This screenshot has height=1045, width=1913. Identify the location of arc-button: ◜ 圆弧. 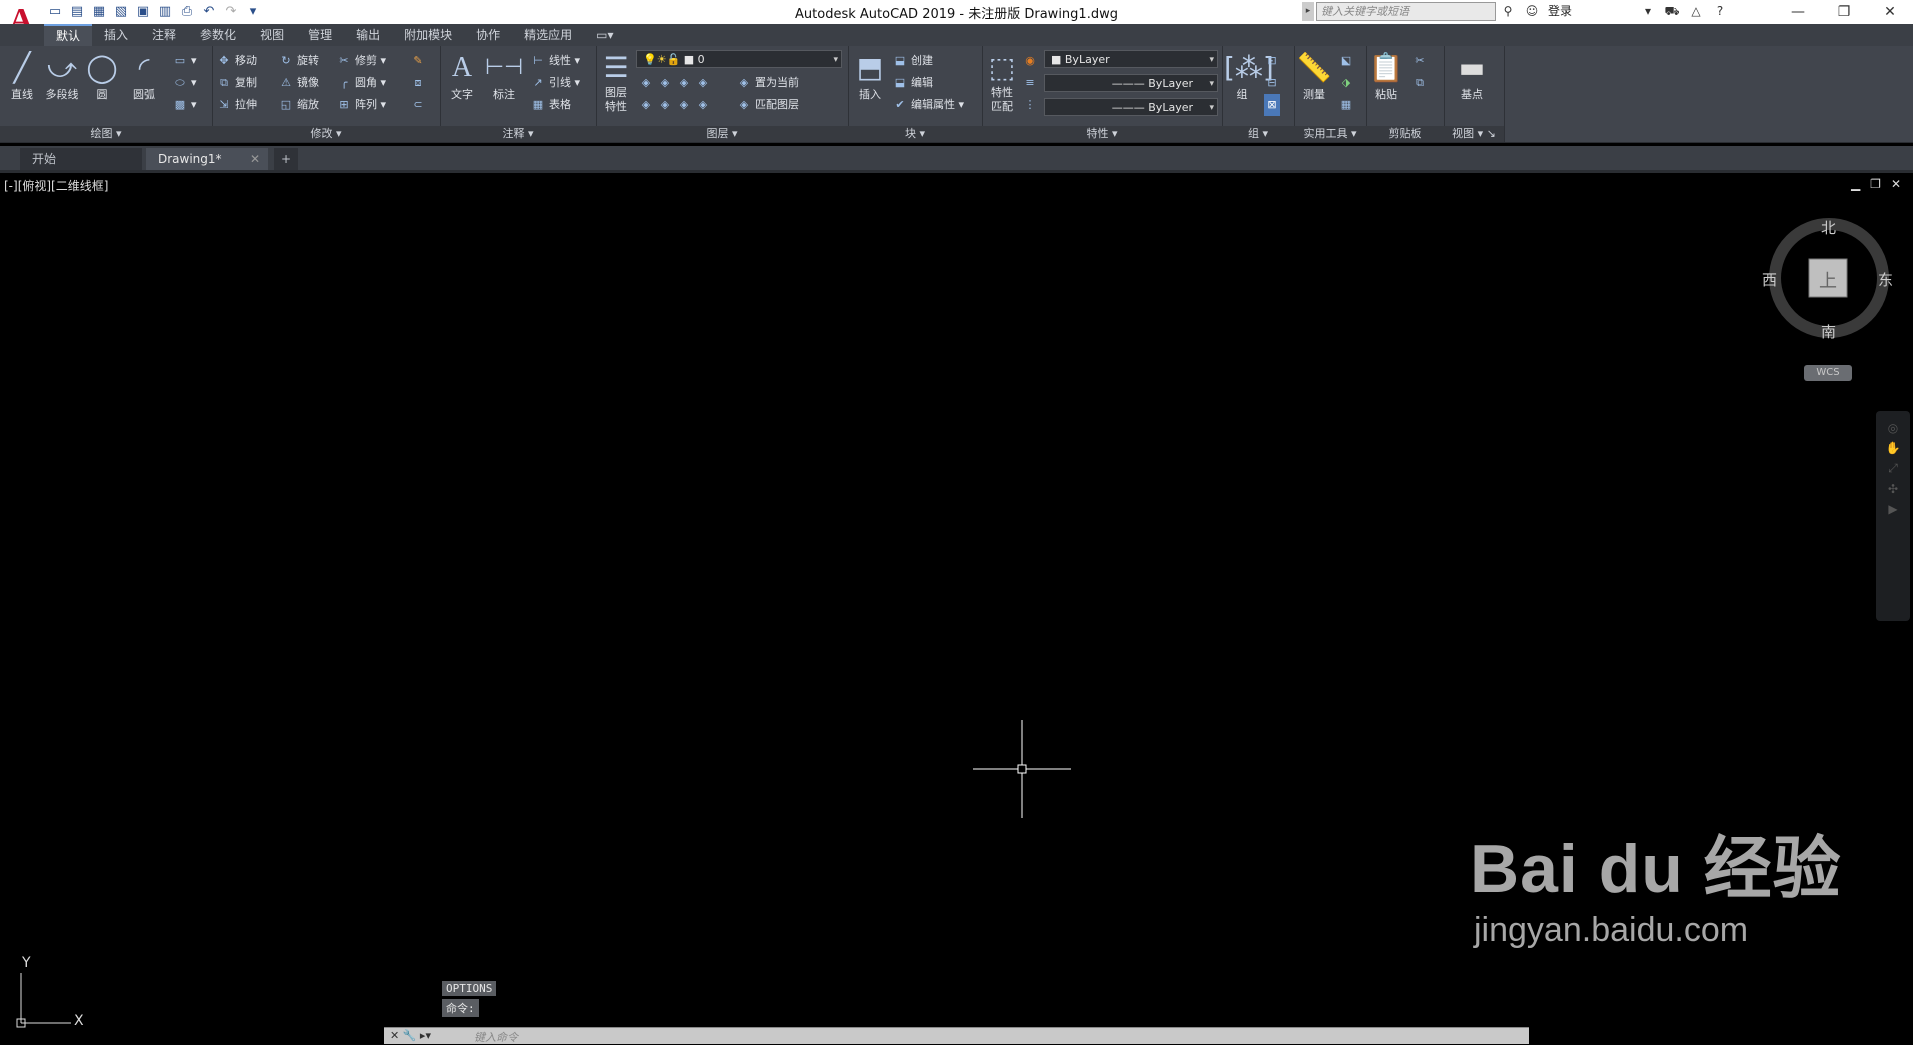
(144, 76).